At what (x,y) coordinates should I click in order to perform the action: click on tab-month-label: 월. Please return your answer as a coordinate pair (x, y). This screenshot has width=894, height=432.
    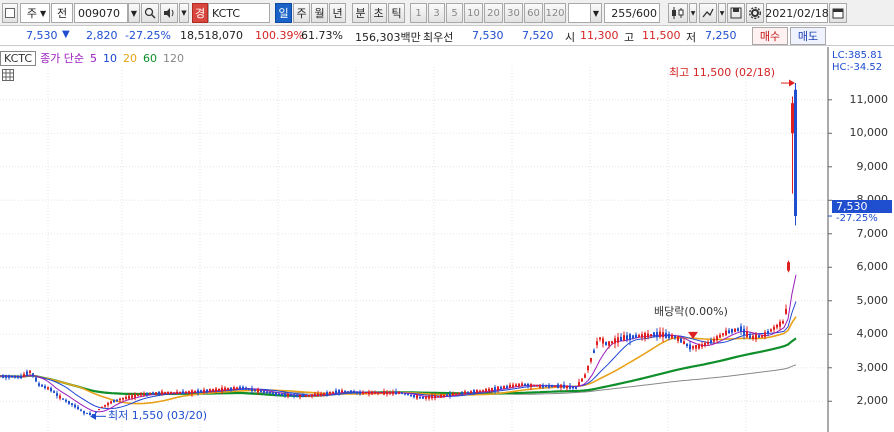
    Looking at the image, I should click on (319, 13).